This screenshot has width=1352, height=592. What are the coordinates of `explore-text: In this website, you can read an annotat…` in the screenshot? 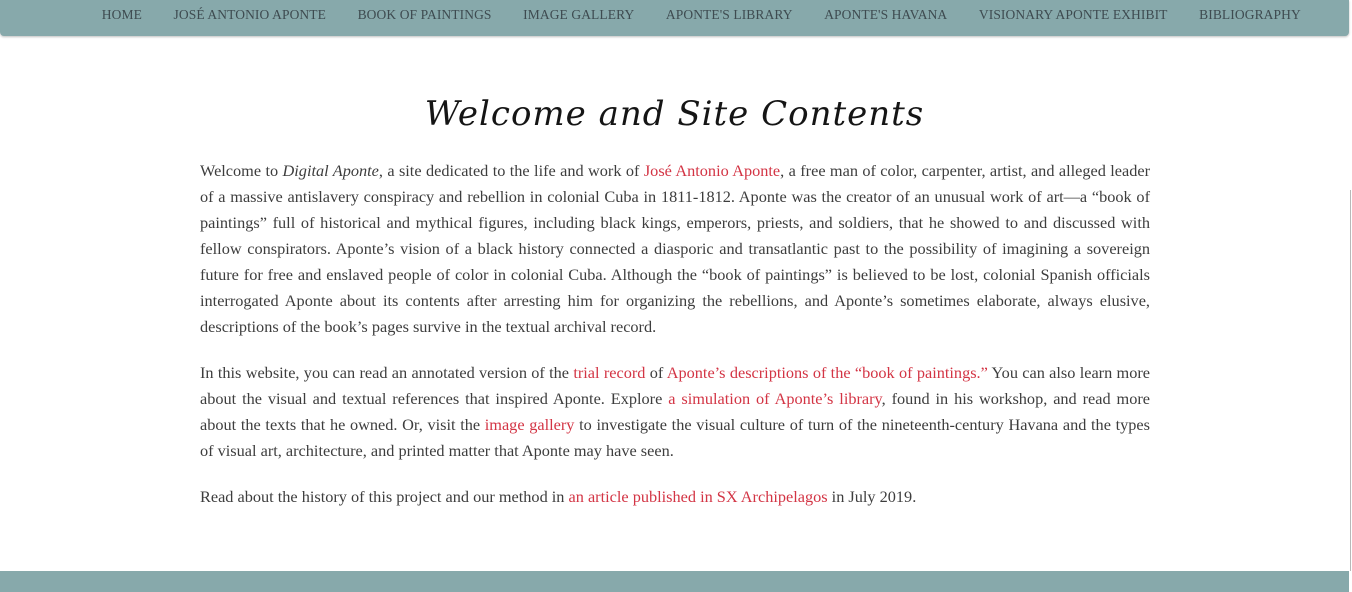 It's located at (387, 372).